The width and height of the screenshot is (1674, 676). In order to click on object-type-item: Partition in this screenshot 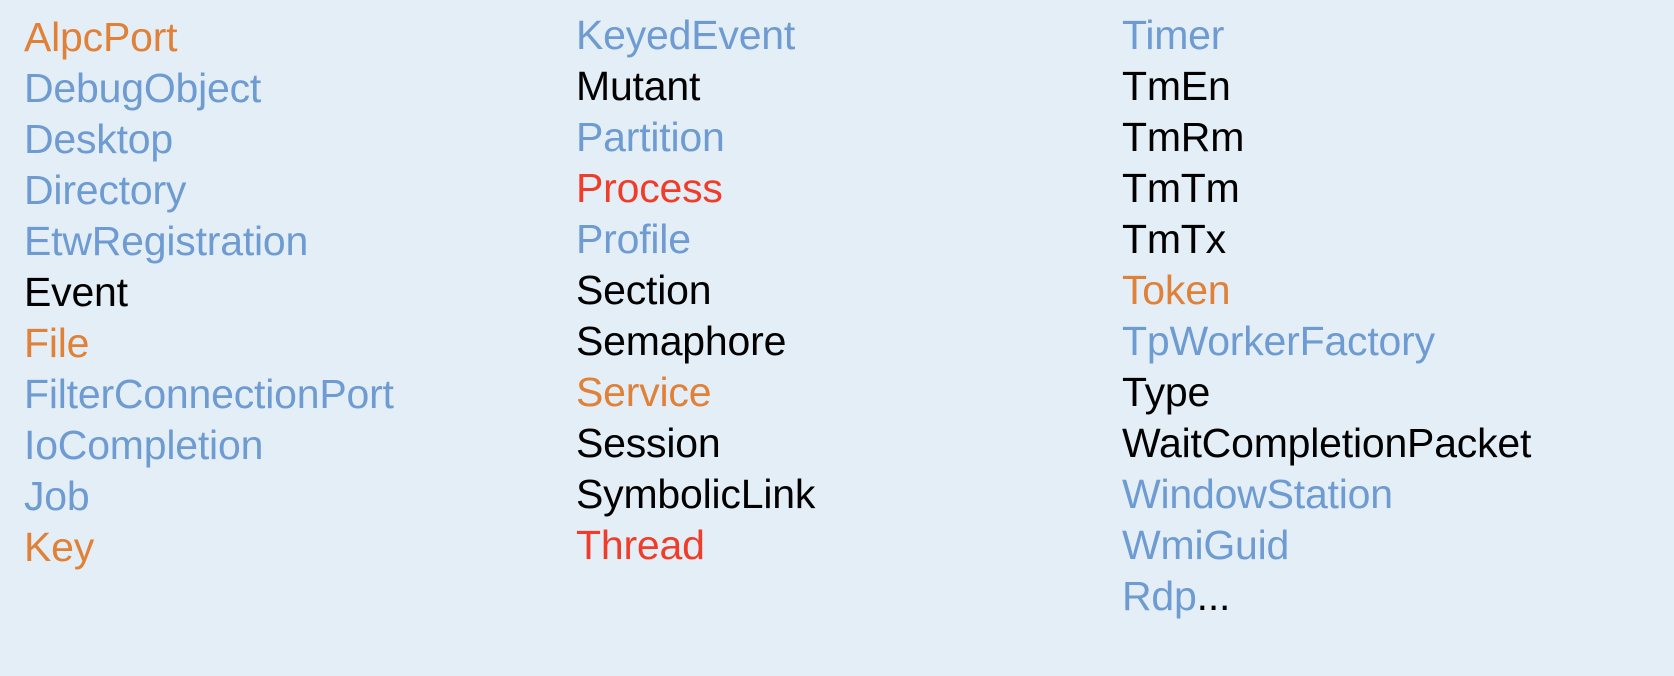, I will do `click(650, 137)`.